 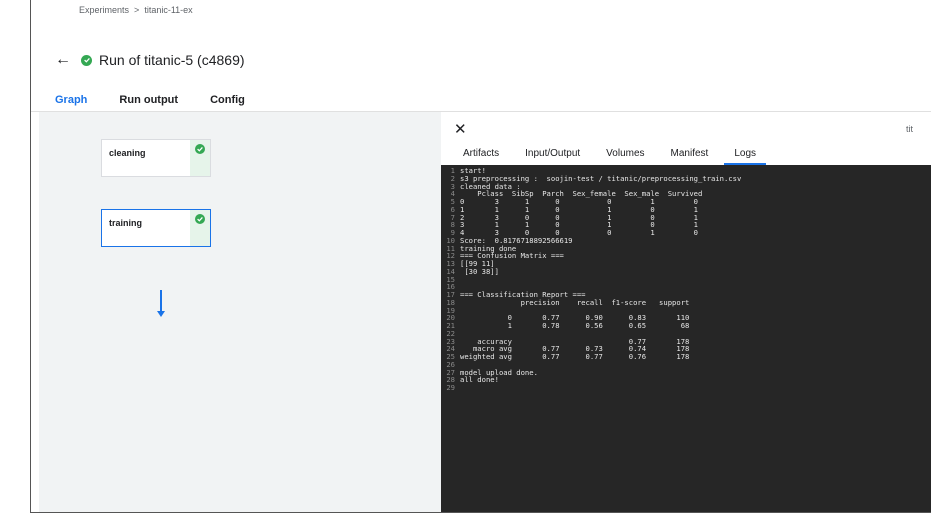 I want to click on main-tabs: Graph Run output Config, so click(x=158, y=102).